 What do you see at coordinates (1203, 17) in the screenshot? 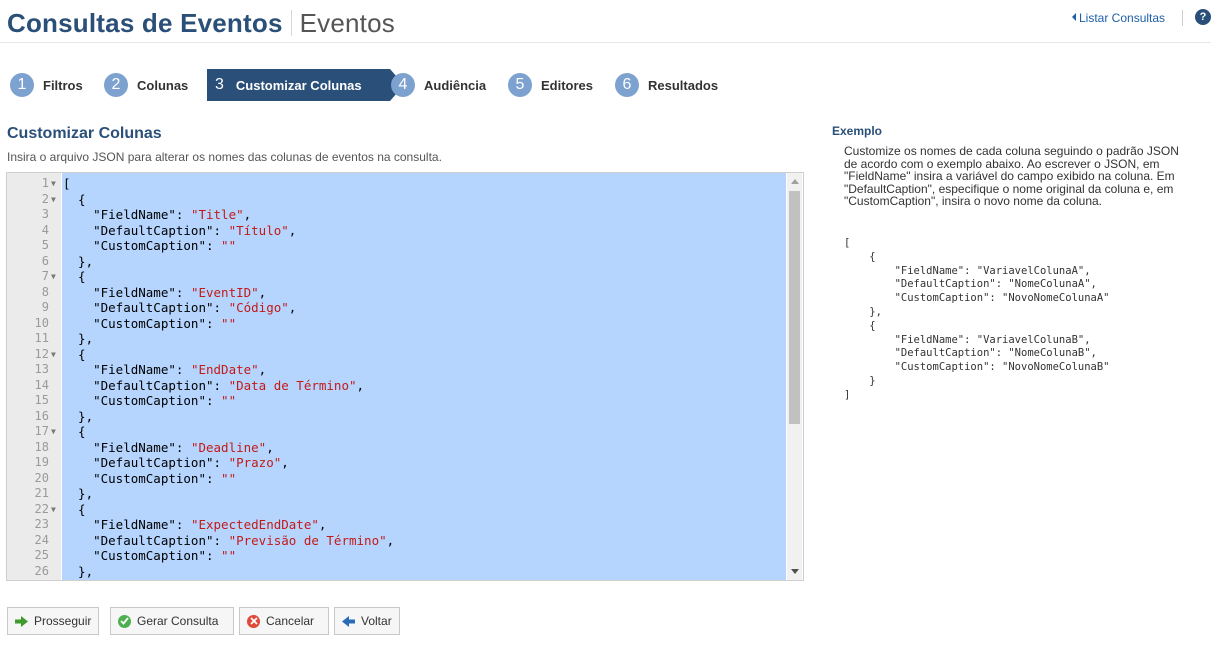
I see `help-icon: ?` at bounding box center [1203, 17].